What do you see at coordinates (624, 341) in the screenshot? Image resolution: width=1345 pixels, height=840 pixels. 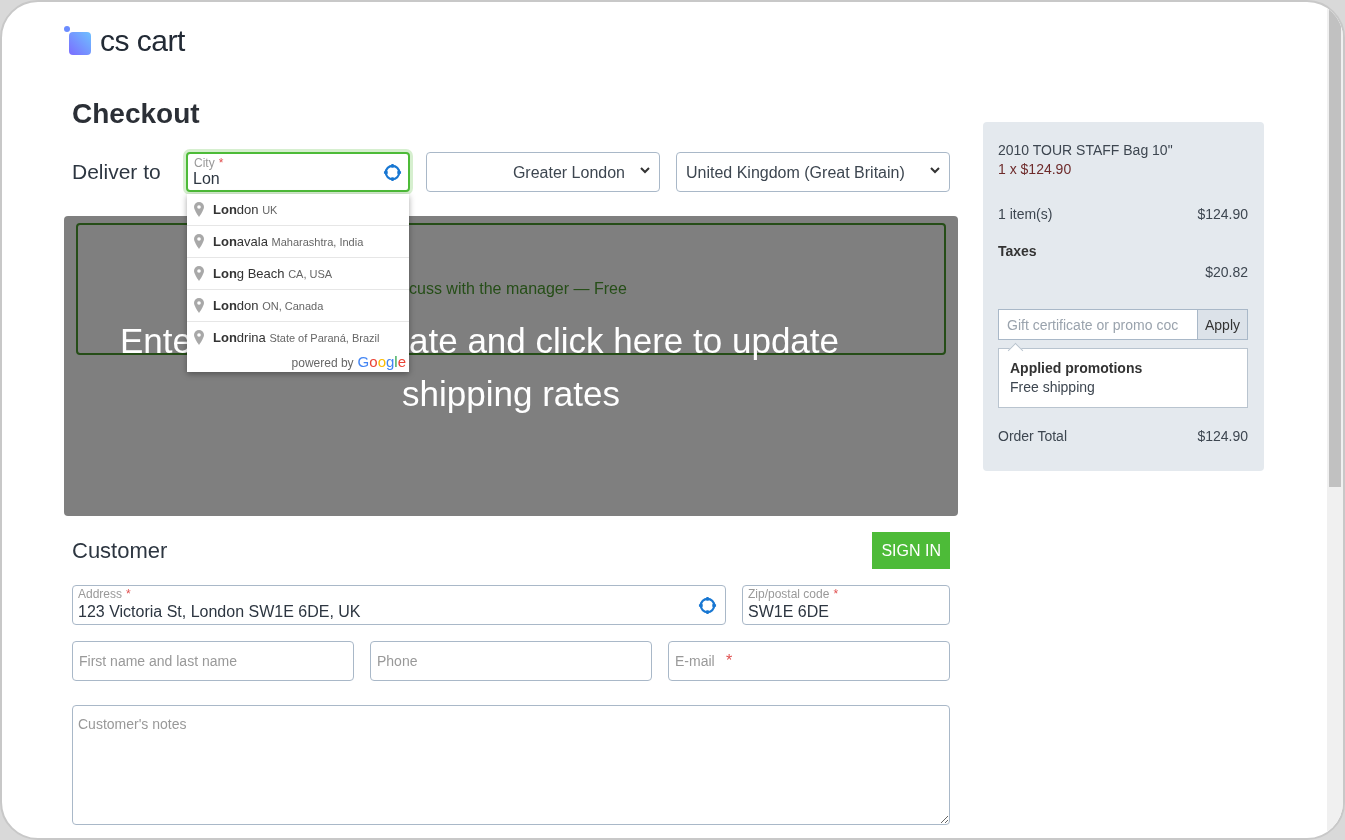 I see `overlay-text: ate and click here to update` at bounding box center [624, 341].